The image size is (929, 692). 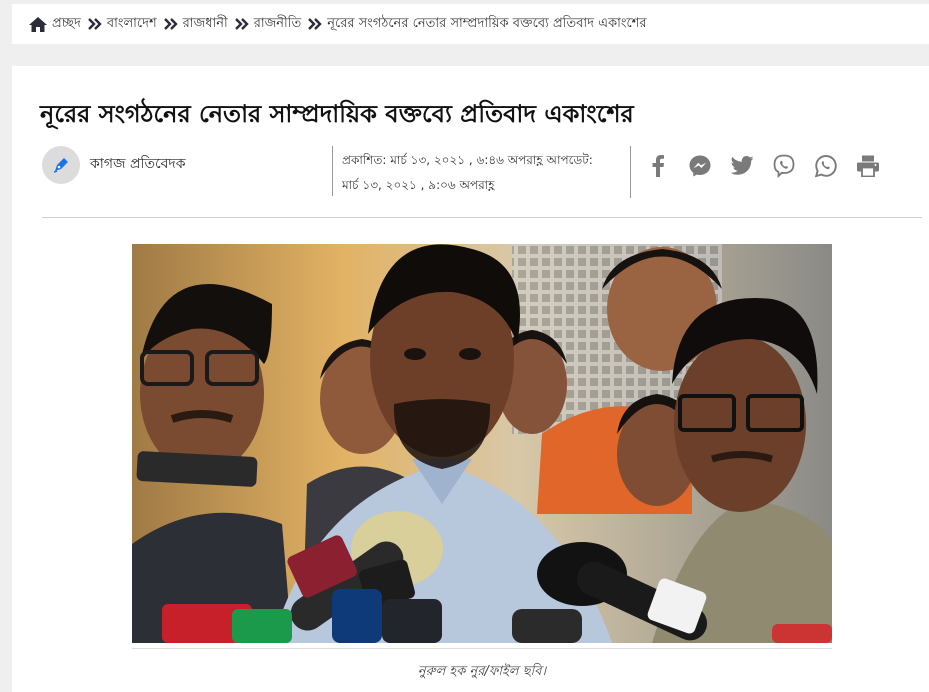 What do you see at coordinates (418, 185) in the screenshot?
I see `updated-date: মার্চ ১৩, ২০২১ , ৯:০৬ অপরাহ্ণ` at bounding box center [418, 185].